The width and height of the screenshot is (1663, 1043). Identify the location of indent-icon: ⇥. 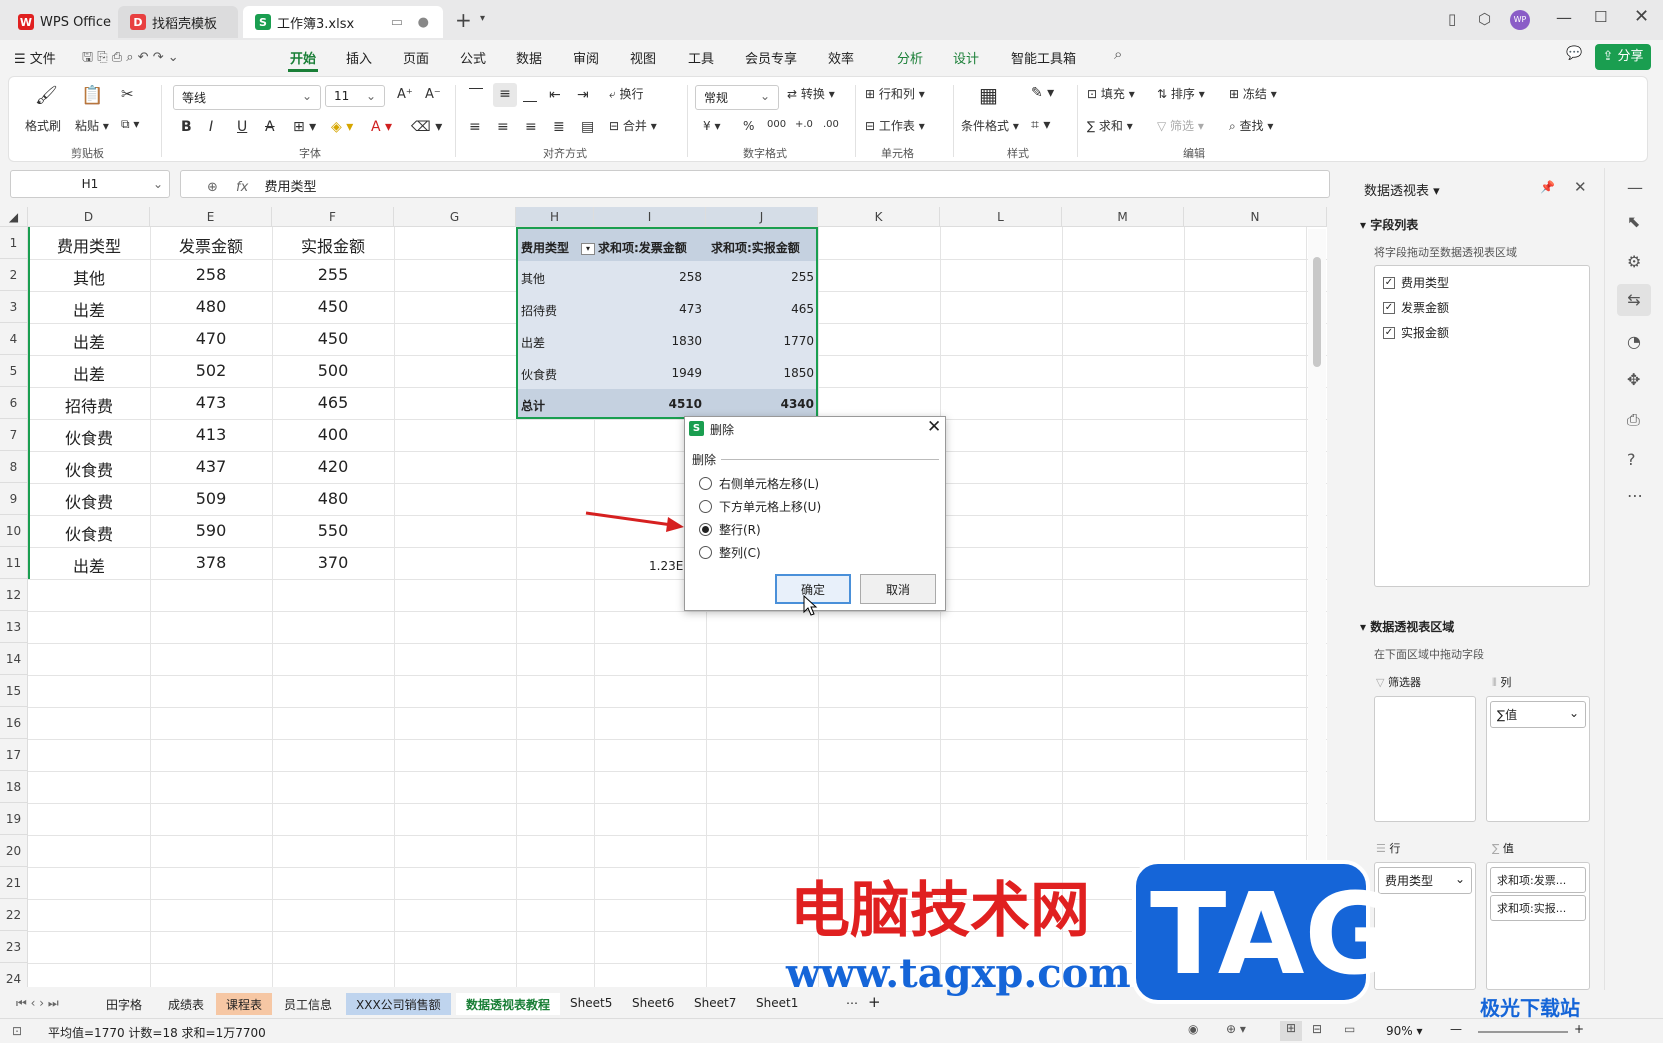
(583, 95).